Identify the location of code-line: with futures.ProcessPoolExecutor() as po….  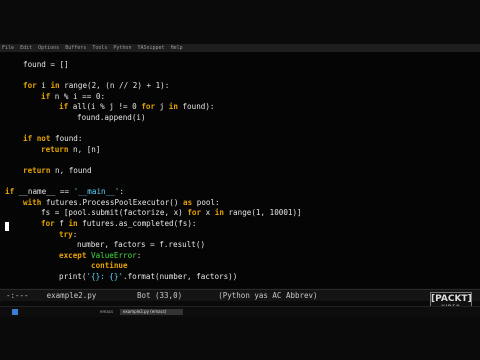
(121, 202).